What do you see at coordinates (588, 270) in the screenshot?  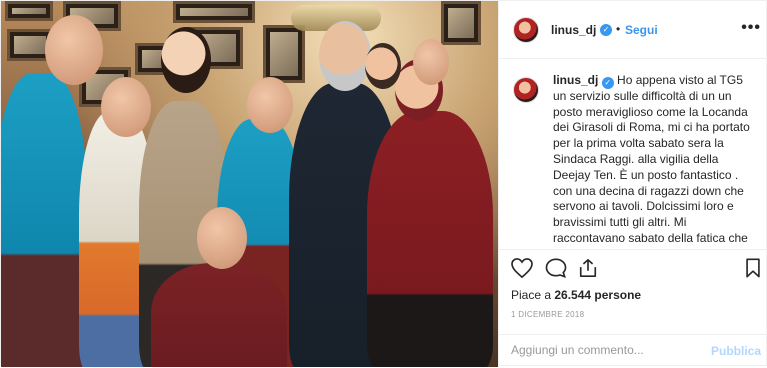 I see `share-icon` at bounding box center [588, 270].